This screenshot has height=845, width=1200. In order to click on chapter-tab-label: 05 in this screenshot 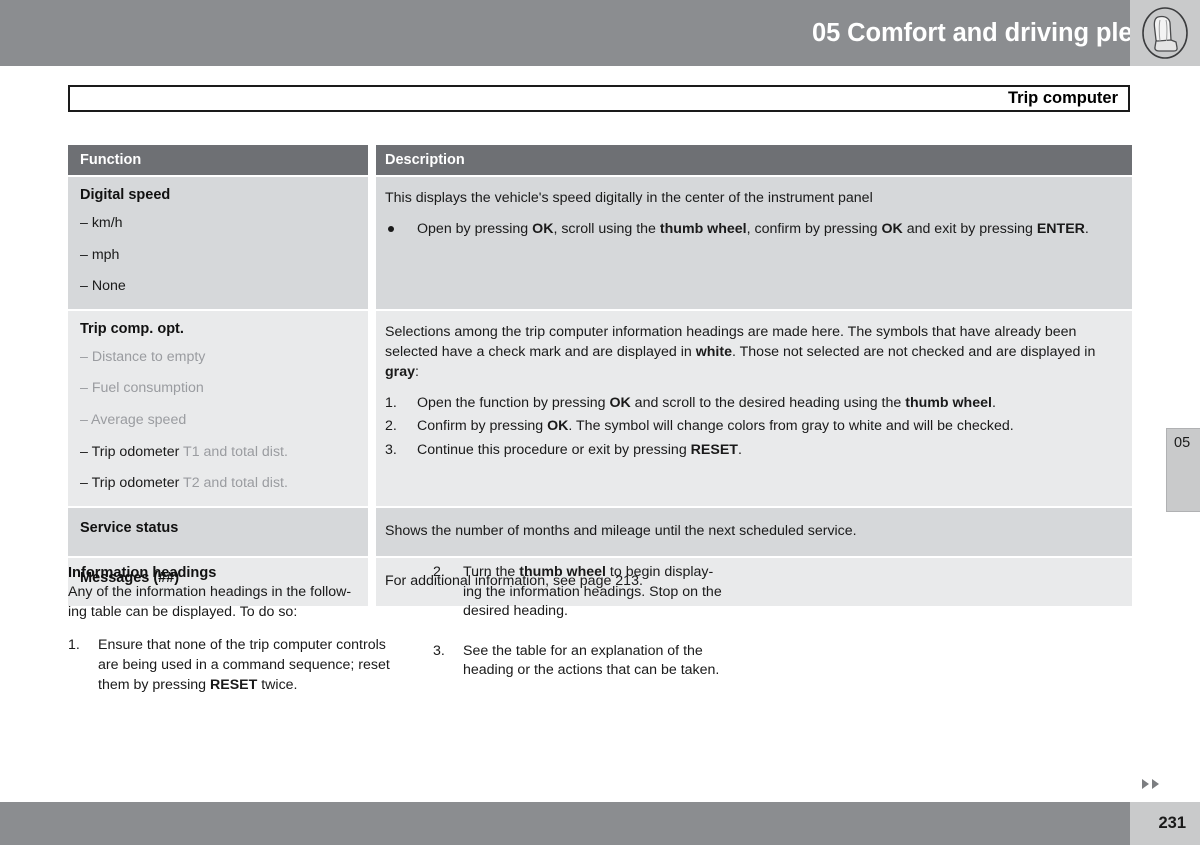, I will do `click(1182, 443)`.